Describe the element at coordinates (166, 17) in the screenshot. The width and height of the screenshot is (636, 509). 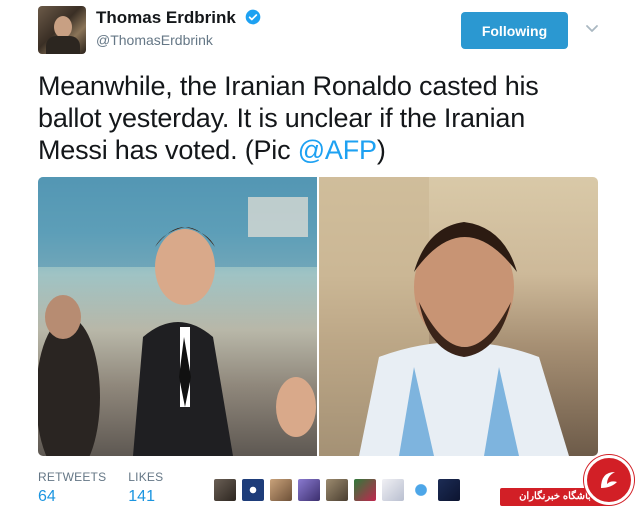
I see `author-name-text: Thomas Erdbrink` at that location.